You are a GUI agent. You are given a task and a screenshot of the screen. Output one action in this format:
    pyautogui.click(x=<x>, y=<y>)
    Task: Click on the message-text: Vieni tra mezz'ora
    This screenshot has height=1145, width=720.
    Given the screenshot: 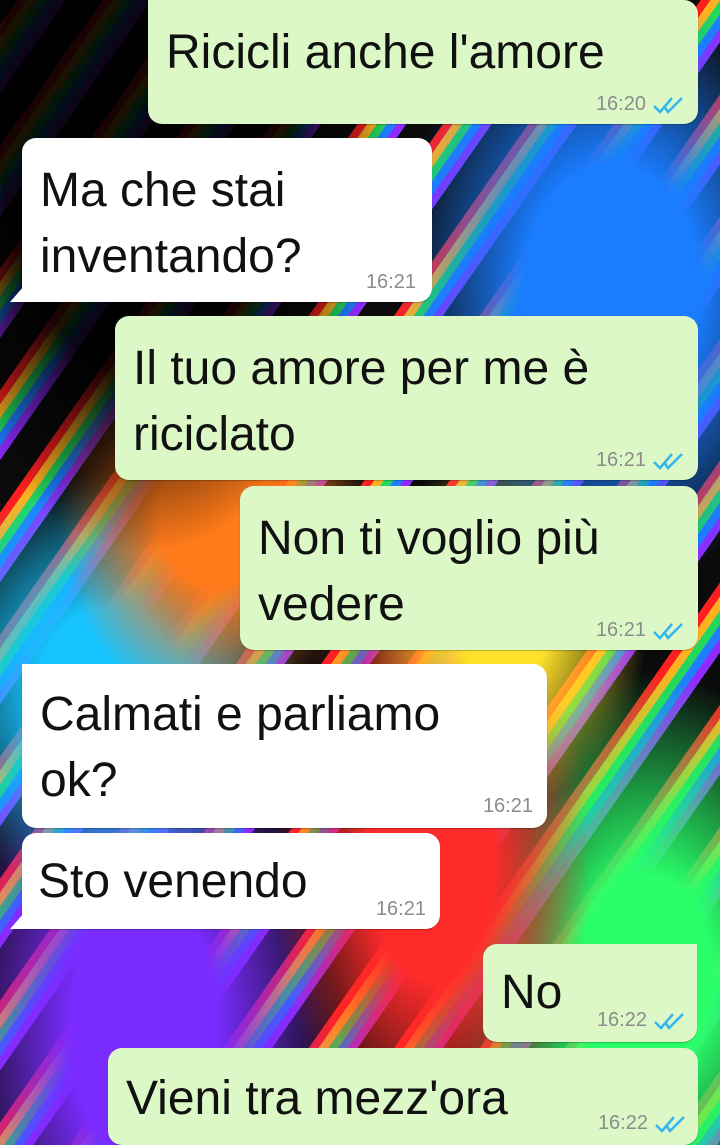 What is the action you would take?
    pyautogui.click(x=317, y=1098)
    